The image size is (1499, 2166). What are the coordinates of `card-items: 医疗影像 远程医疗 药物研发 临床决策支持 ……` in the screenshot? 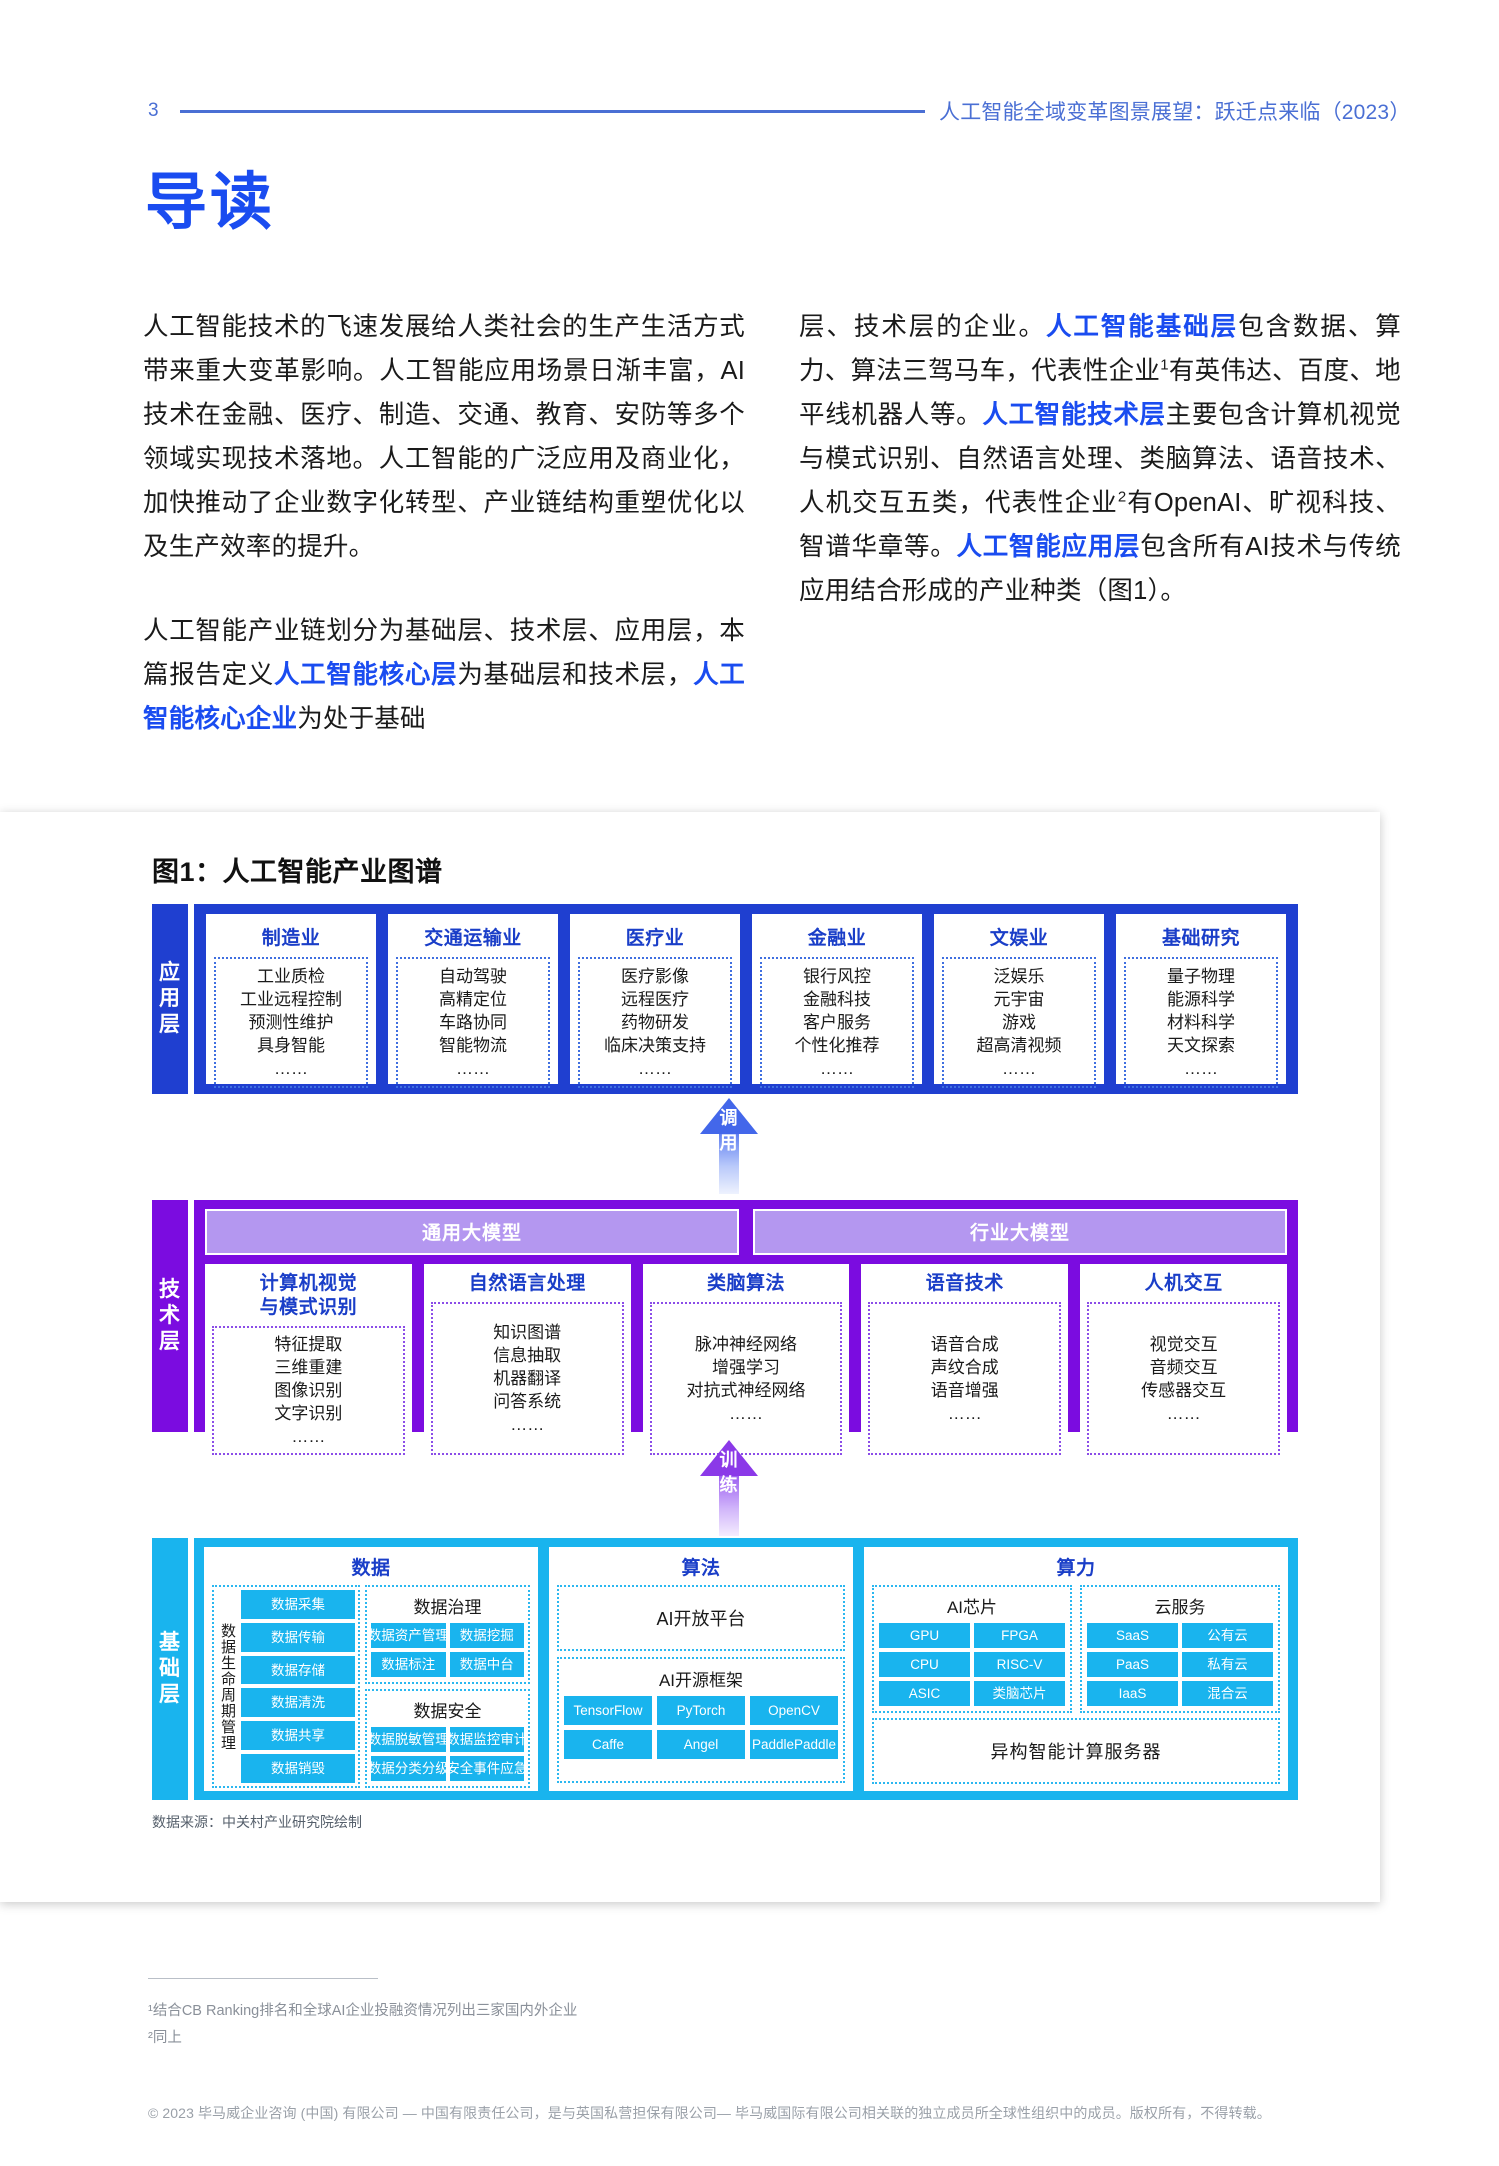 It's located at (655, 1022).